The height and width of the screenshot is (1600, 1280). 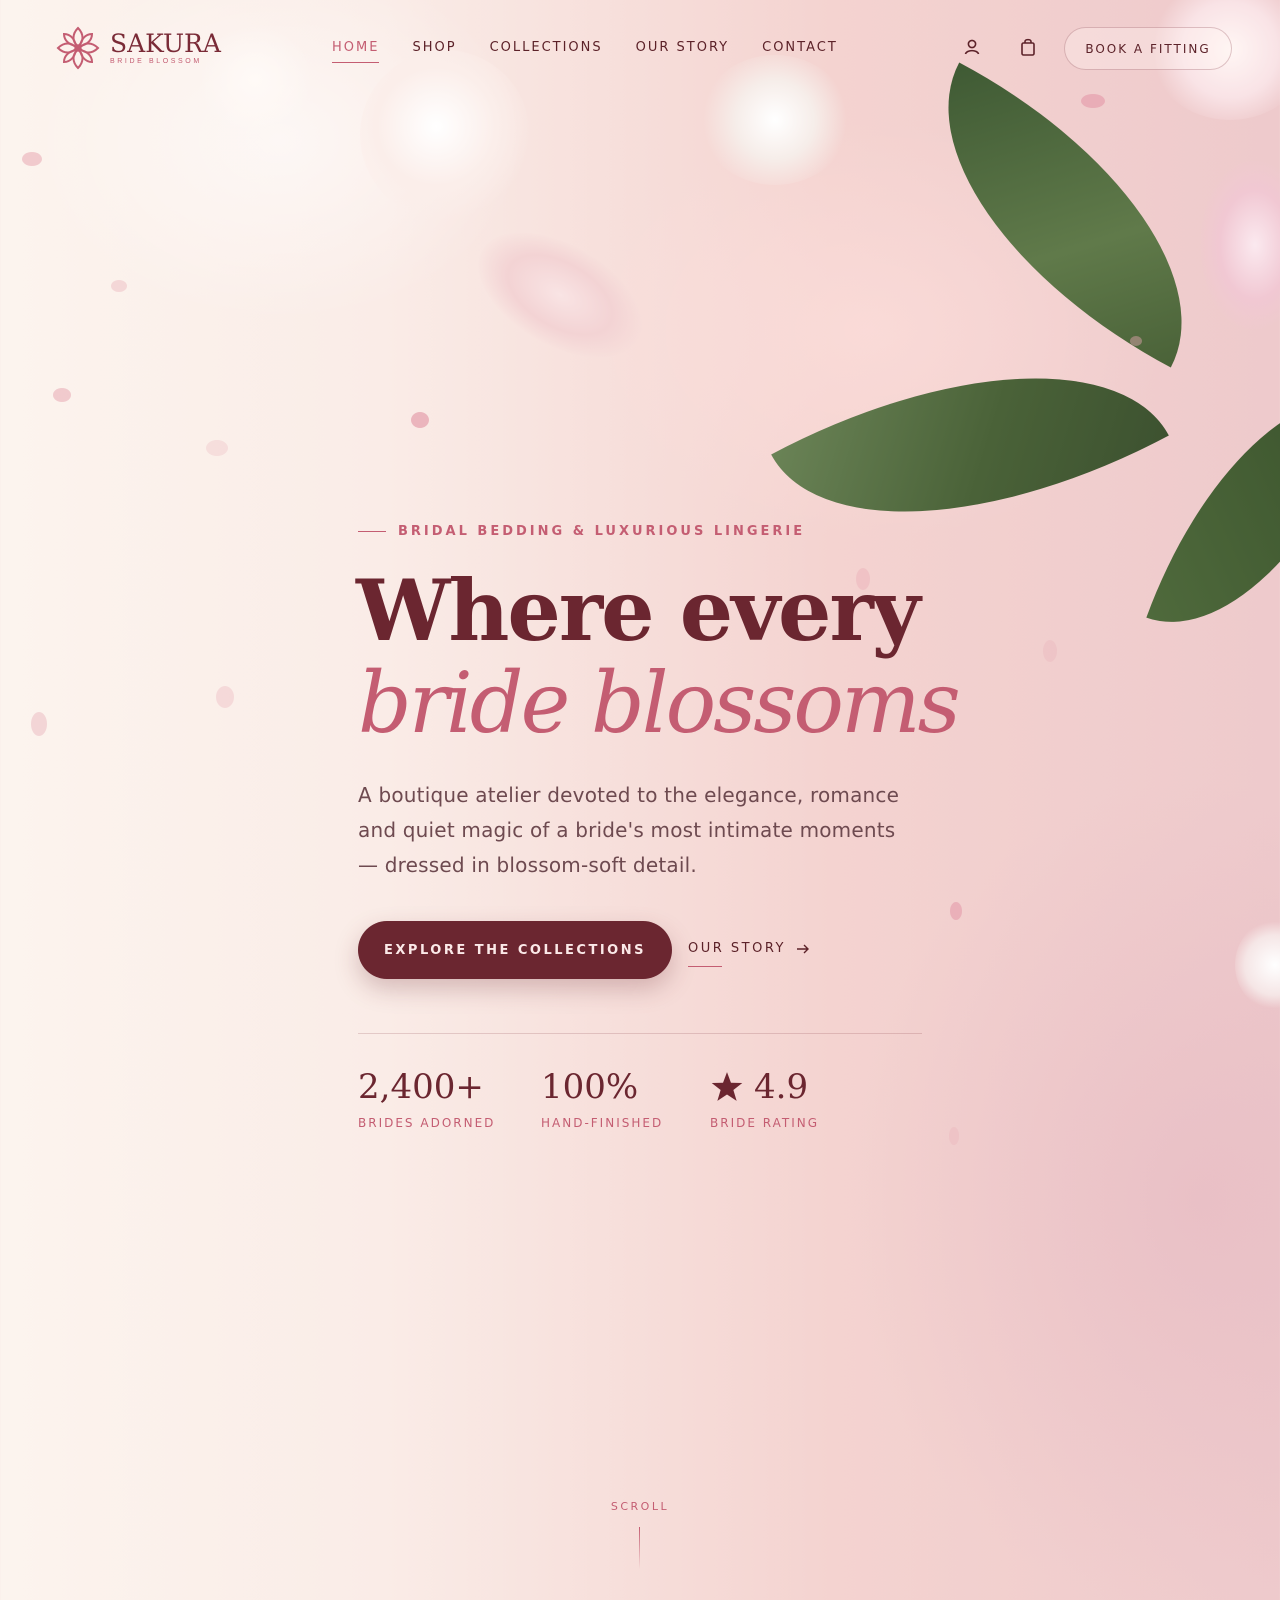 What do you see at coordinates (737, 948) in the screenshot?
I see `our-story-label: OUR STORY` at bounding box center [737, 948].